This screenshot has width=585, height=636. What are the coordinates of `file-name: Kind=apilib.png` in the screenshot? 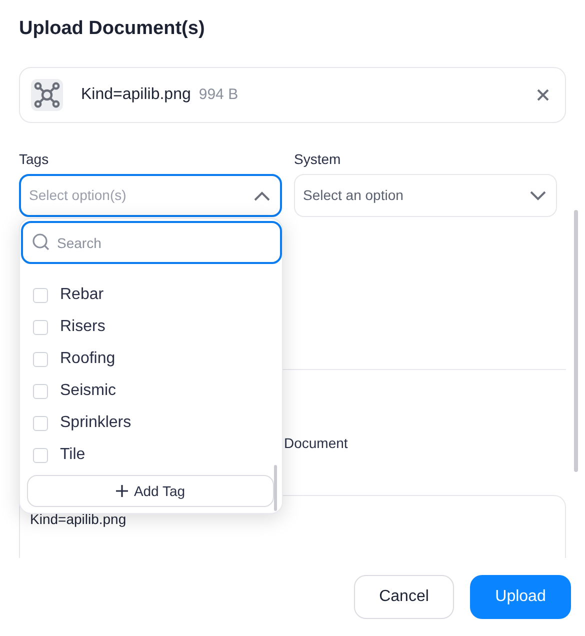 It's located at (136, 95).